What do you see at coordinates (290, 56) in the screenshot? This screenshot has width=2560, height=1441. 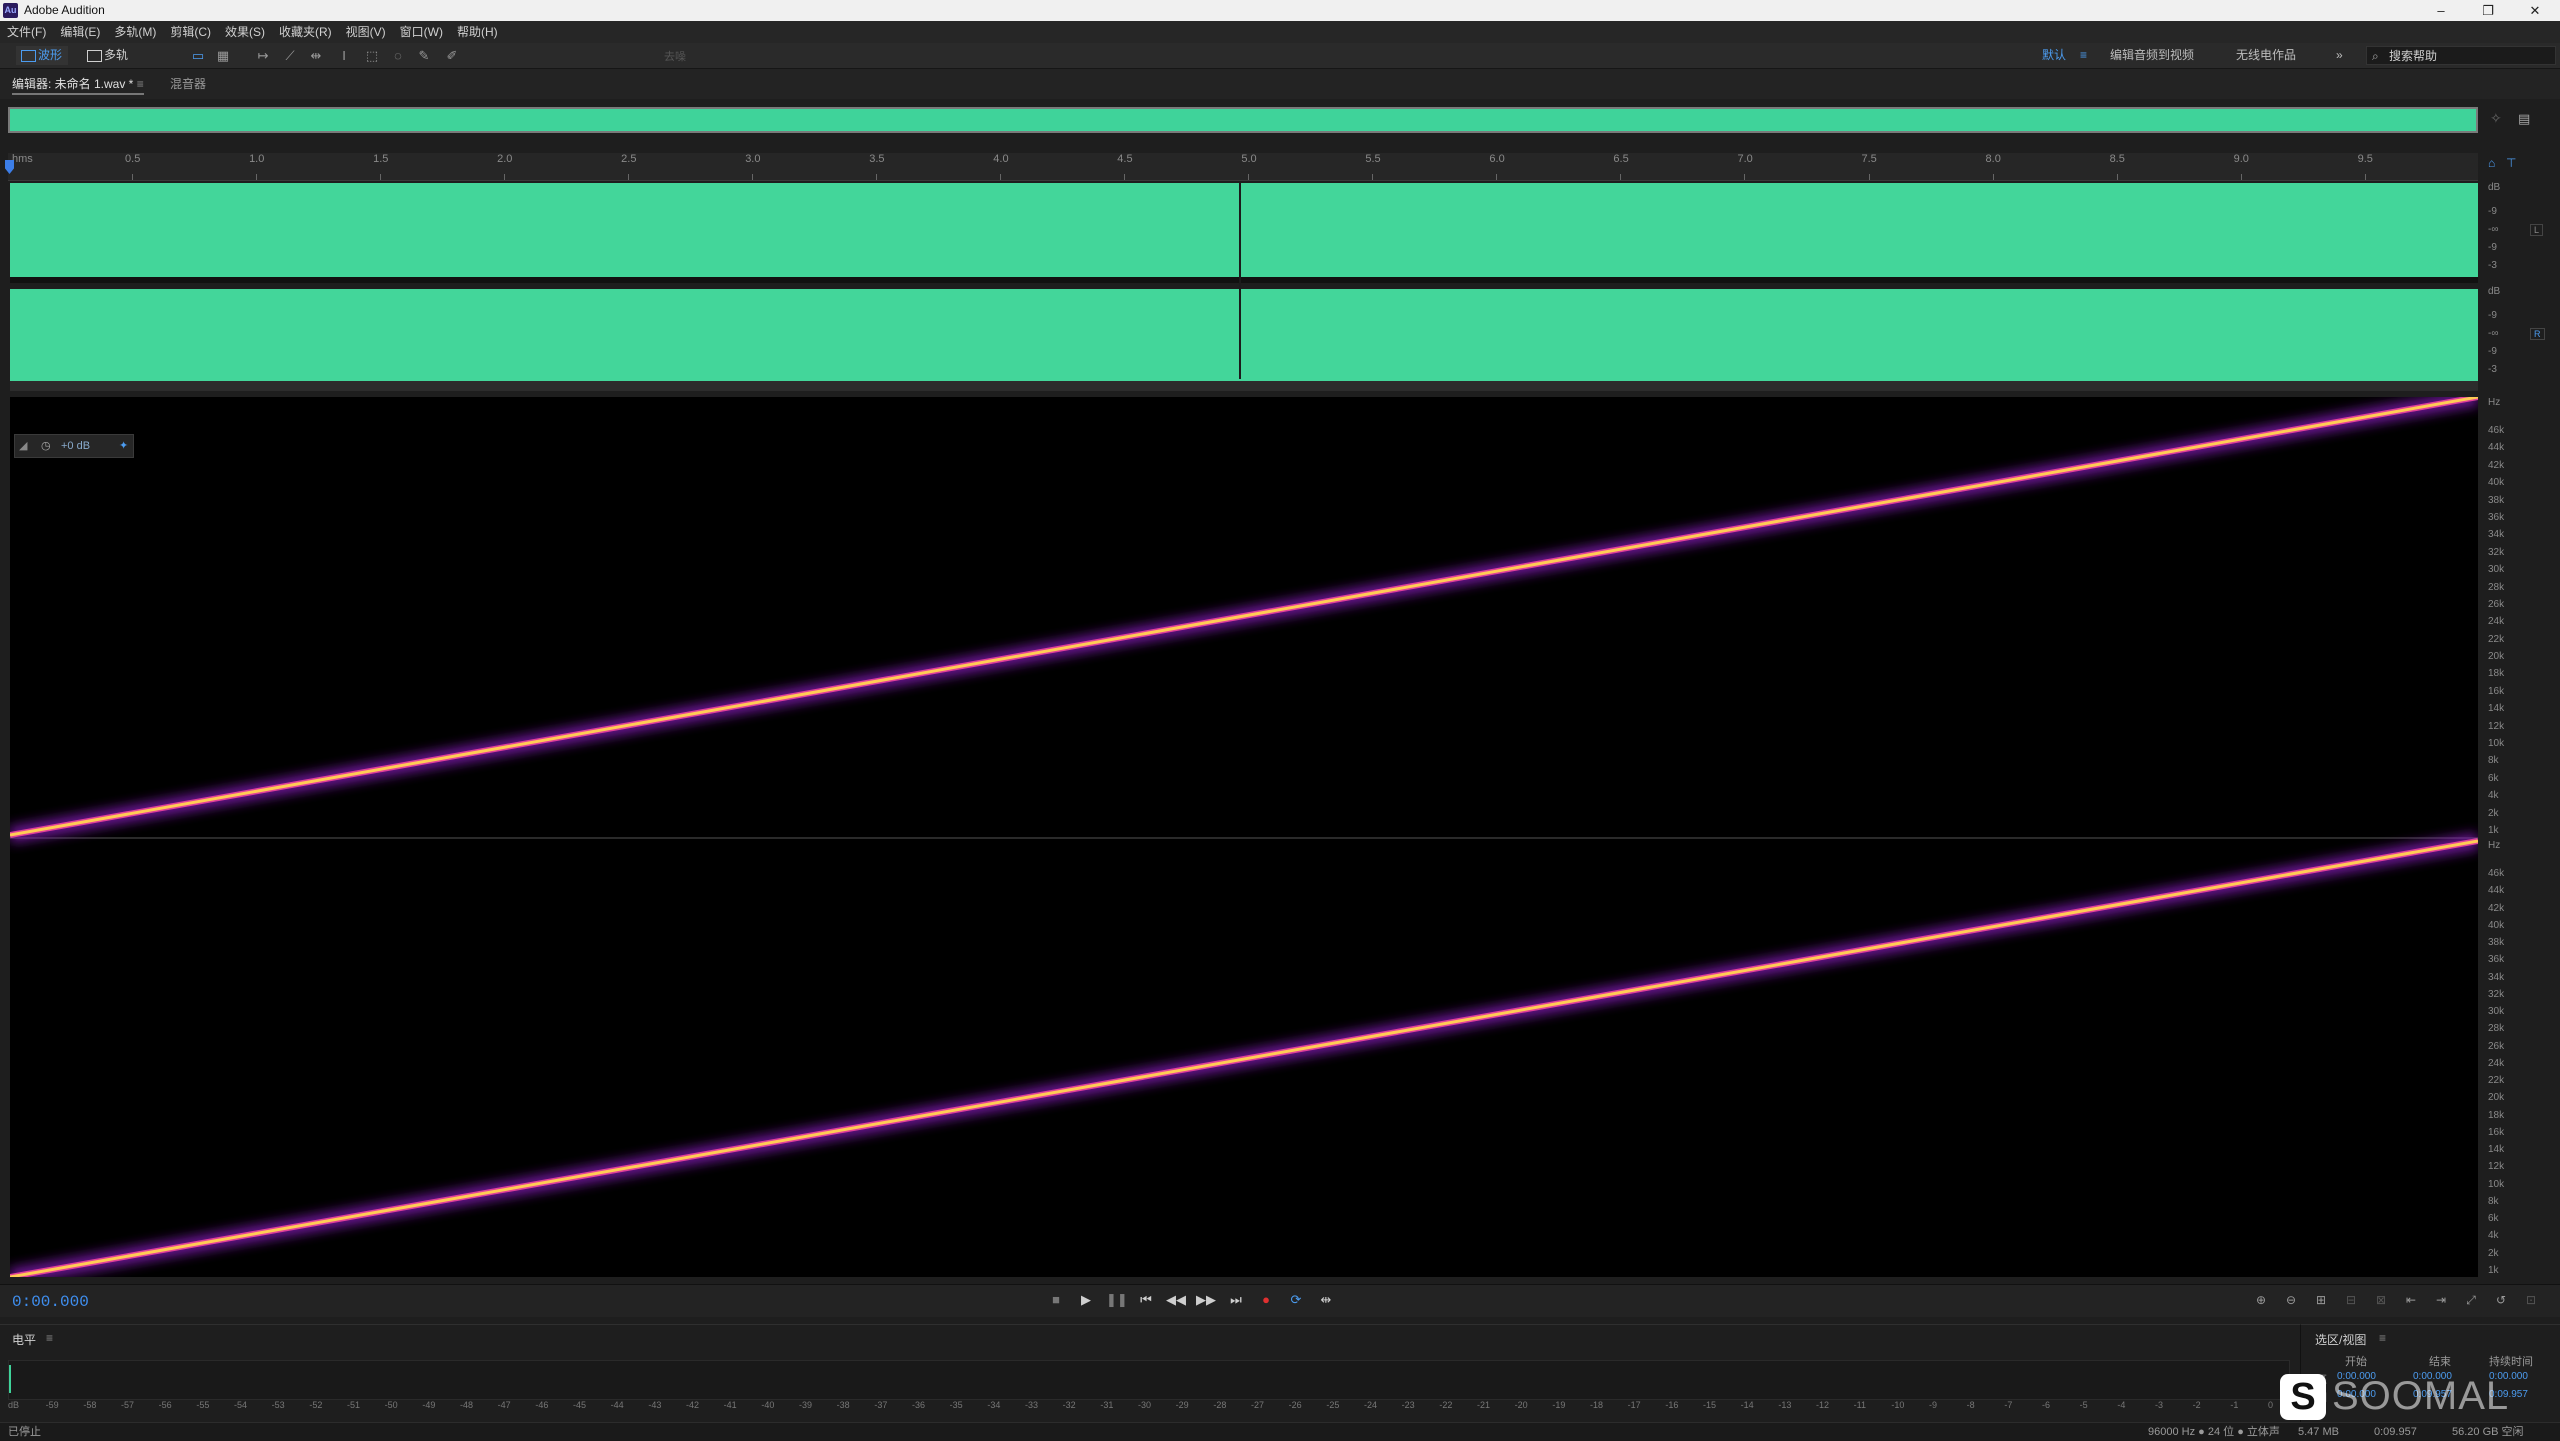 I see `razor-tool-icon: ⟋` at bounding box center [290, 56].